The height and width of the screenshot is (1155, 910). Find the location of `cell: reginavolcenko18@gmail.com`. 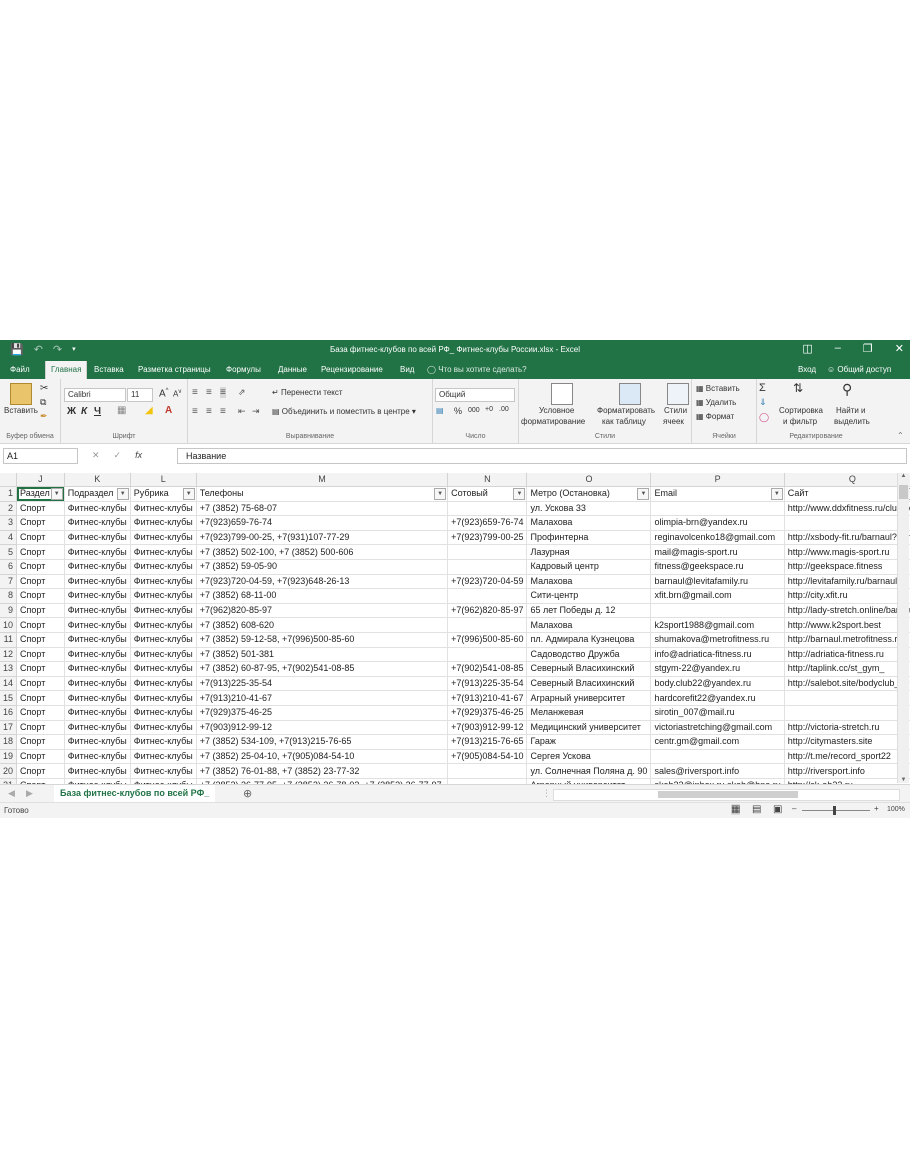

cell: reginavolcenko18@gmail.com is located at coordinates (717, 538).